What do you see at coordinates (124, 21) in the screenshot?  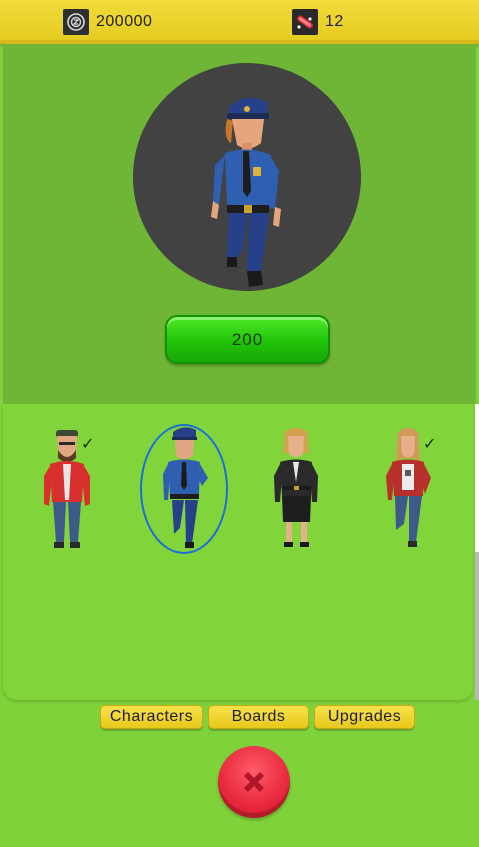 I see `coin-amount: 200000` at bounding box center [124, 21].